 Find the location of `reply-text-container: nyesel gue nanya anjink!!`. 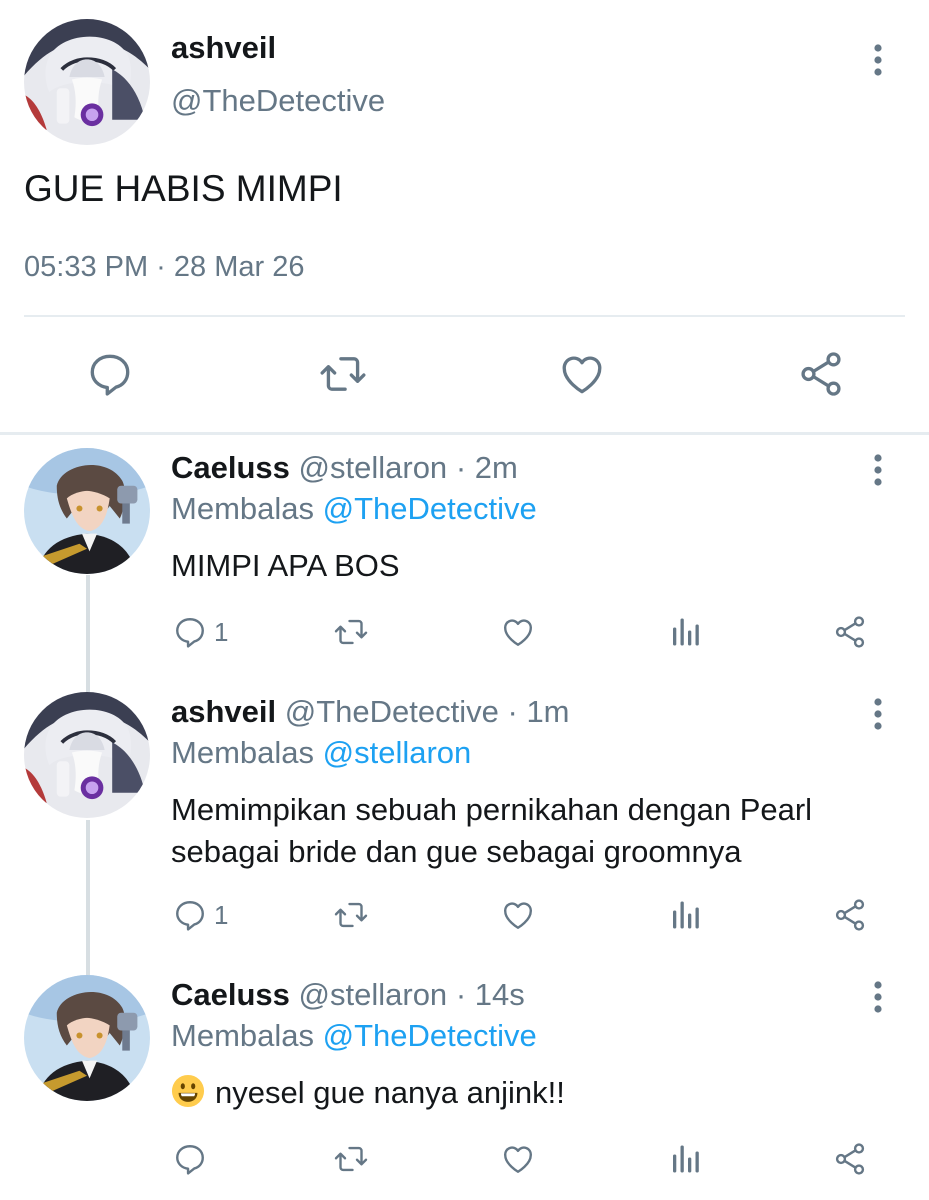

reply-text-container: nyesel gue nanya anjink!! is located at coordinates (531, 1093).